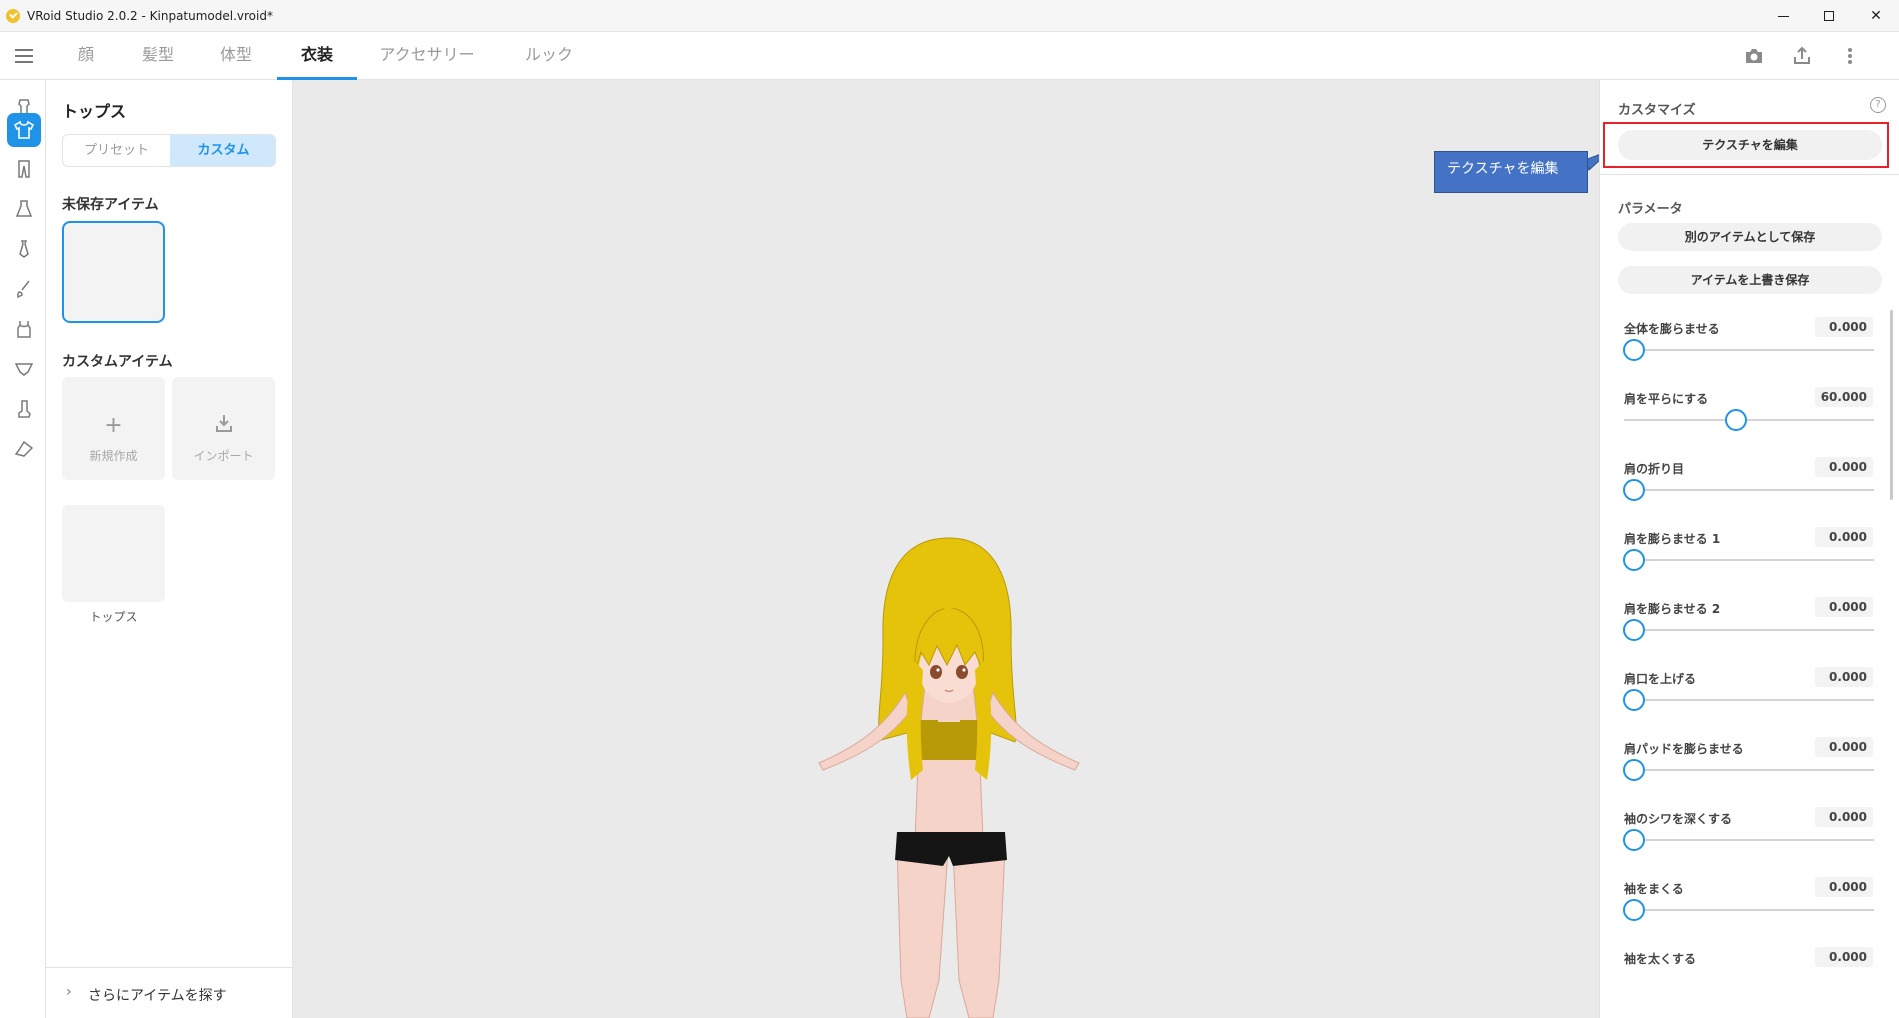 The height and width of the screenshot is (1018, 1899). I want to click on unsaved-item-card, so click(113, 272).